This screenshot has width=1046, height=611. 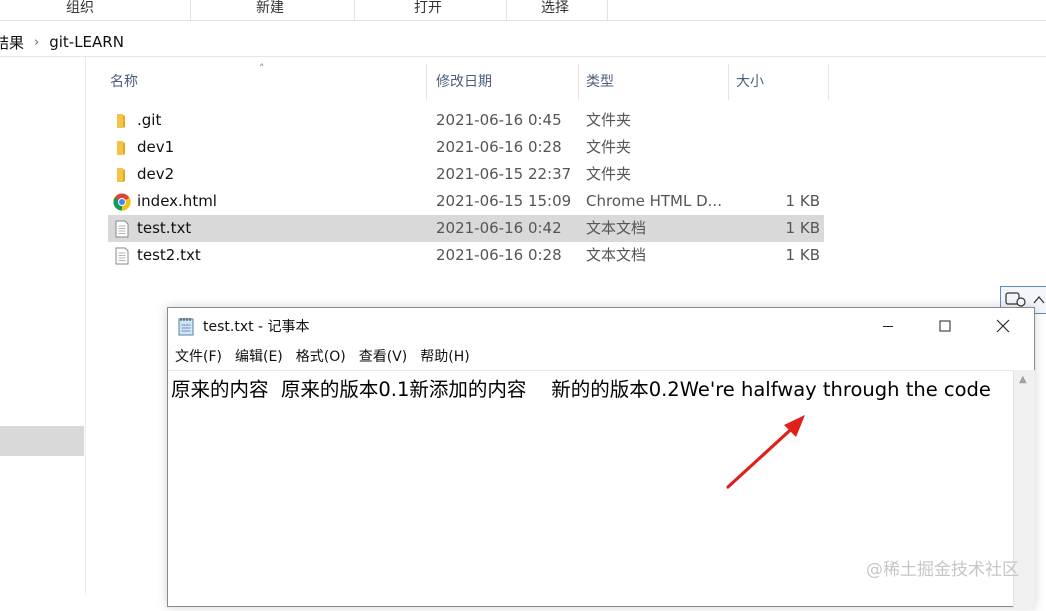 I want to click on column-header-type: 类型, so click(x=600, y=82).